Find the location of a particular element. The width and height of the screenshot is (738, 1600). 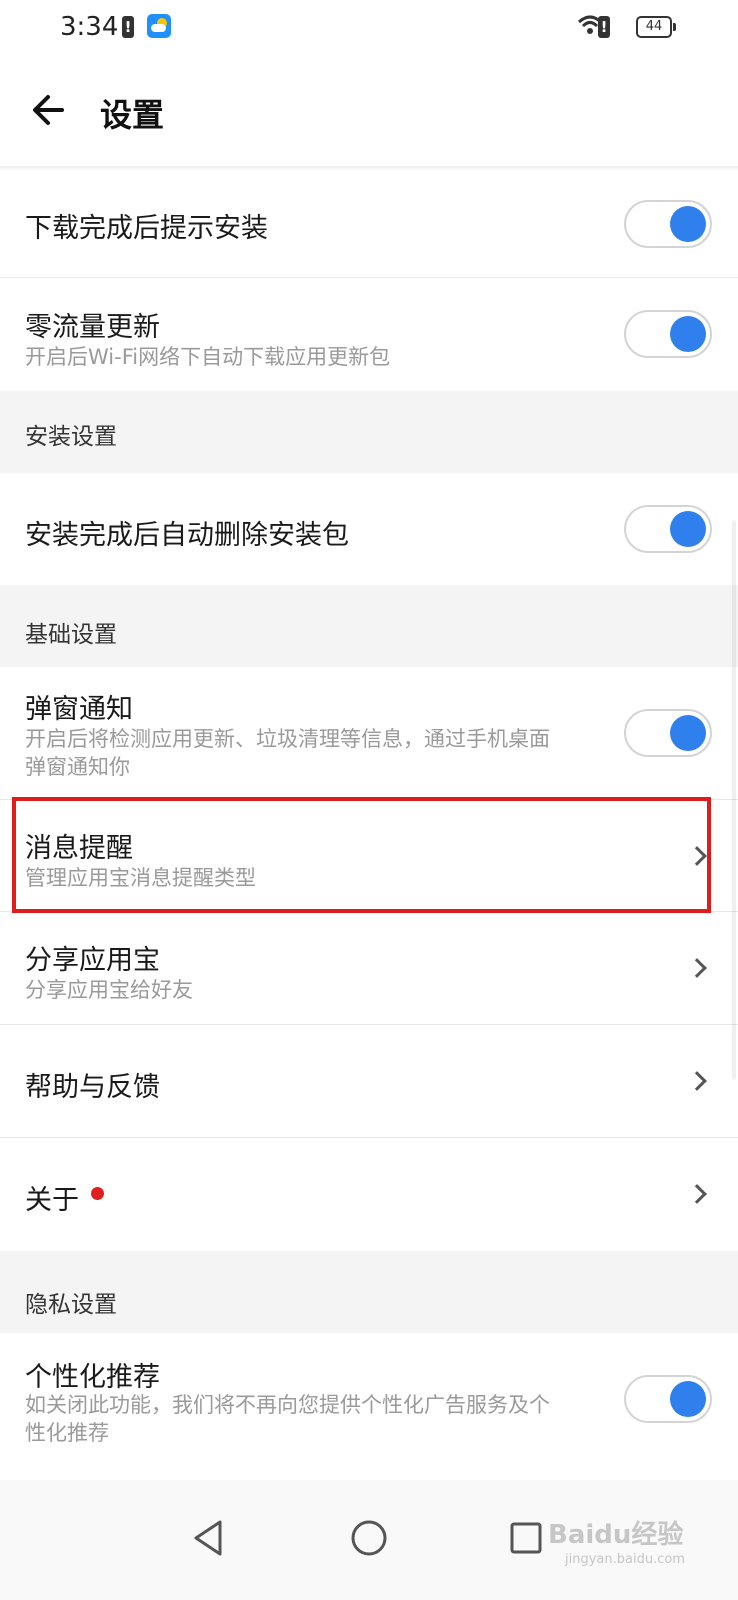

section-title: 基础设置 is located at coordinates (71, 635).